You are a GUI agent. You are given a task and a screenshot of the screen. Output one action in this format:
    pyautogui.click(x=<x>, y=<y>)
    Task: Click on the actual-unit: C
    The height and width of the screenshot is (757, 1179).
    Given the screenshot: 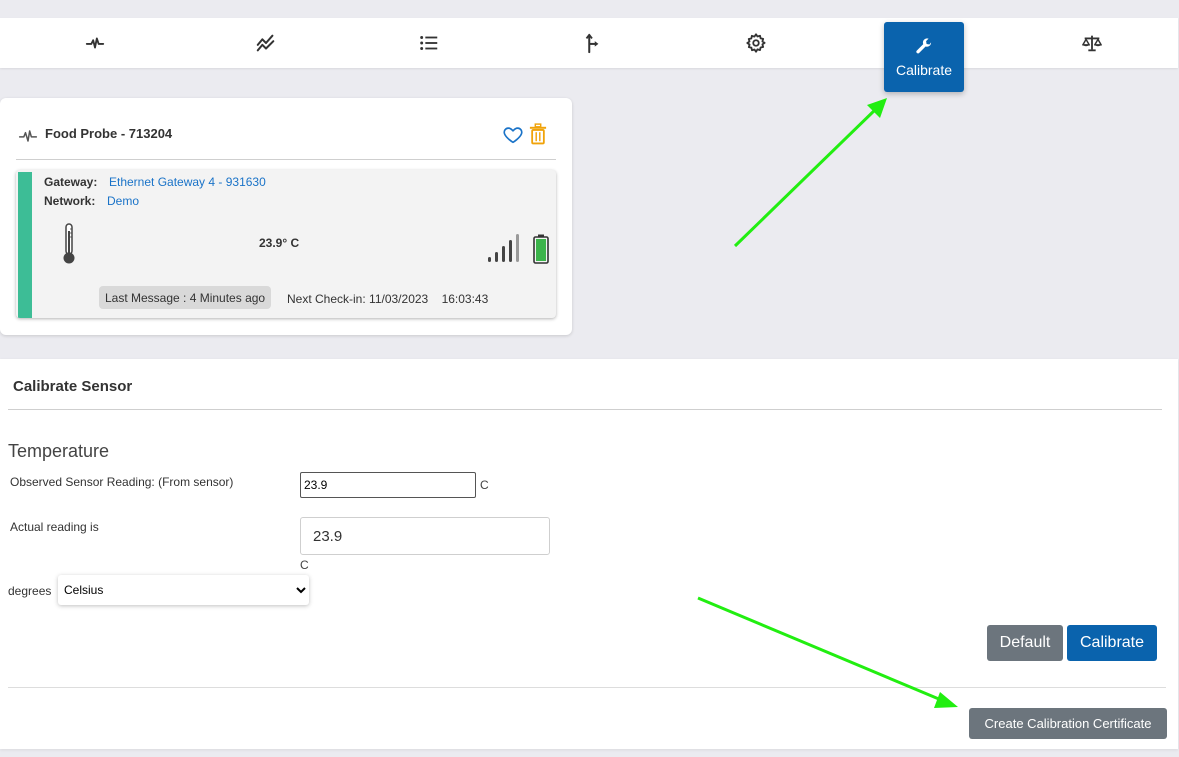 What is the action you would take?
    pyautogui.click(x=304, y=565)
    